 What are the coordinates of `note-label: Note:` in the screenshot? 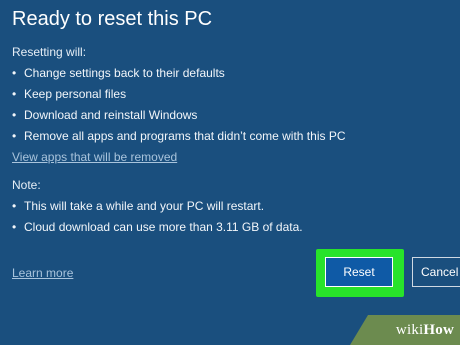 It's located at (26, 185).